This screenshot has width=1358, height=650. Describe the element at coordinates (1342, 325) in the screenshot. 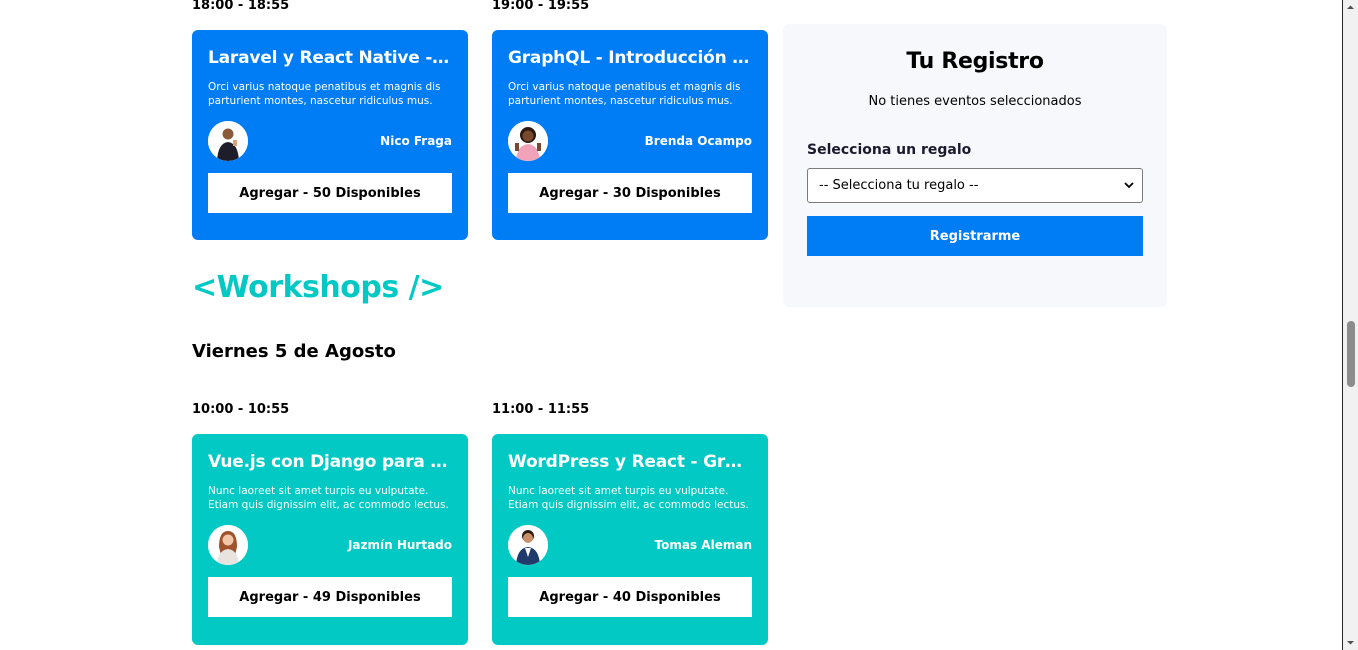

I see `window-edge` at that location.